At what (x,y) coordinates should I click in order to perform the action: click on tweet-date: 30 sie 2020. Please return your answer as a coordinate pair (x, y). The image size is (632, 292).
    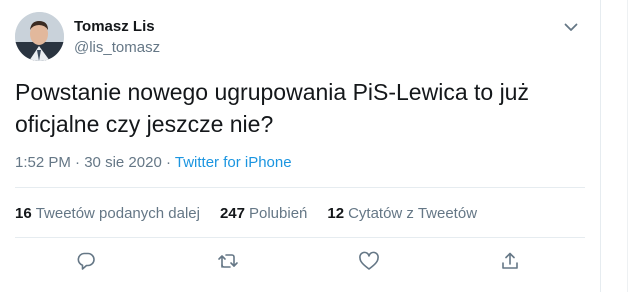
    Looking at the image, I should click on (123, 162).